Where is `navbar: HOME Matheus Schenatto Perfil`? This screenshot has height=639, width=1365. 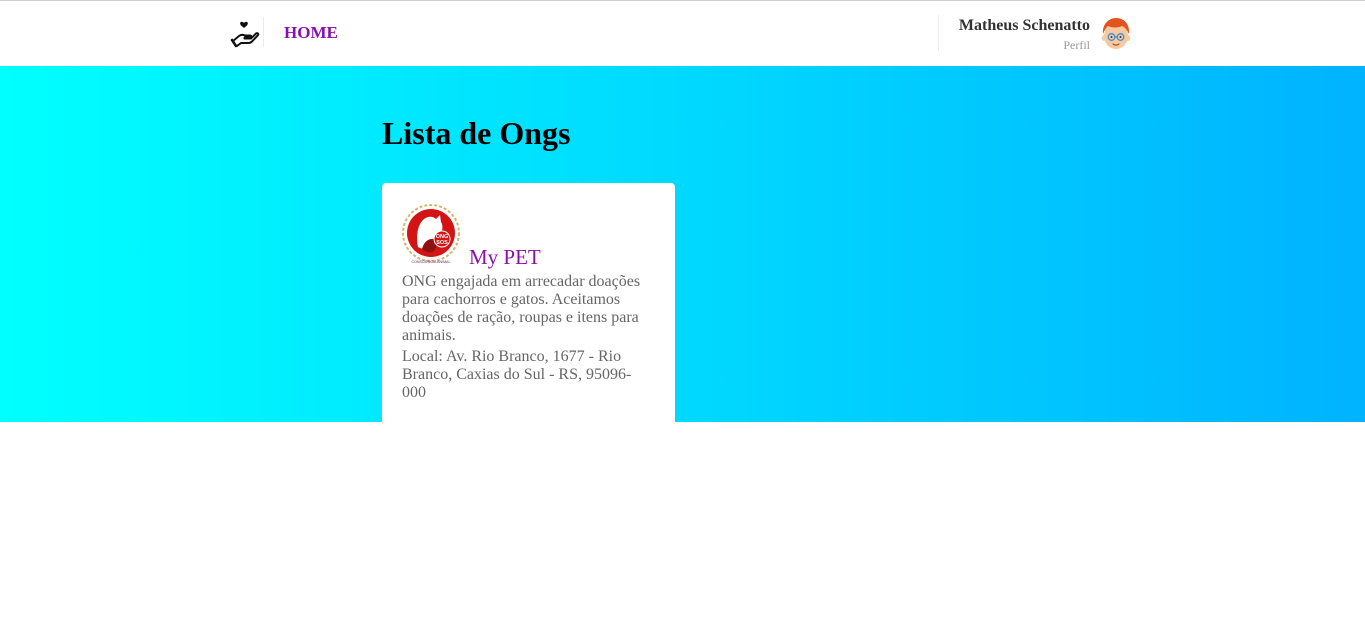
navbar: HOME Matheus Schenatto Perfil is located at coordinates (682, 33).